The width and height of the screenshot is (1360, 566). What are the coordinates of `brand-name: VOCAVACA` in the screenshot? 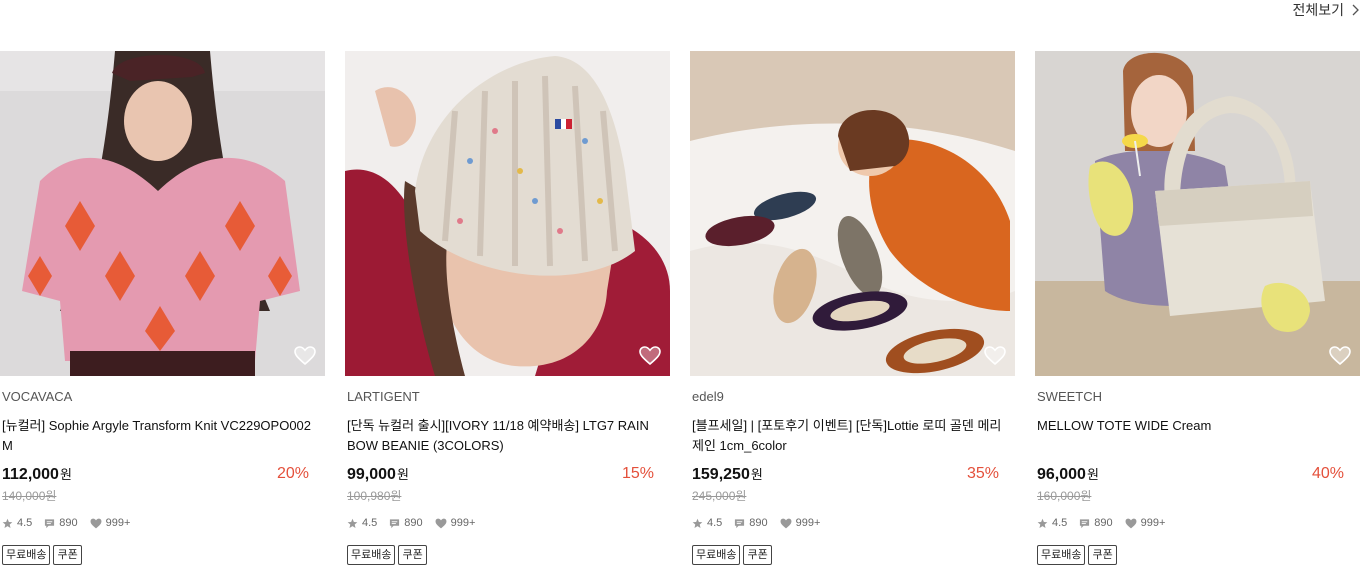 It's located at (37, 396).